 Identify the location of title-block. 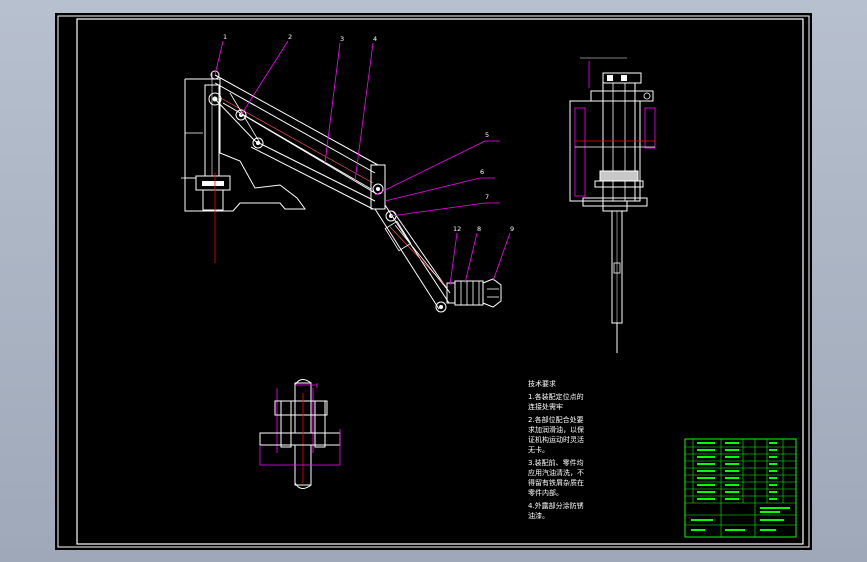
(740, 488).